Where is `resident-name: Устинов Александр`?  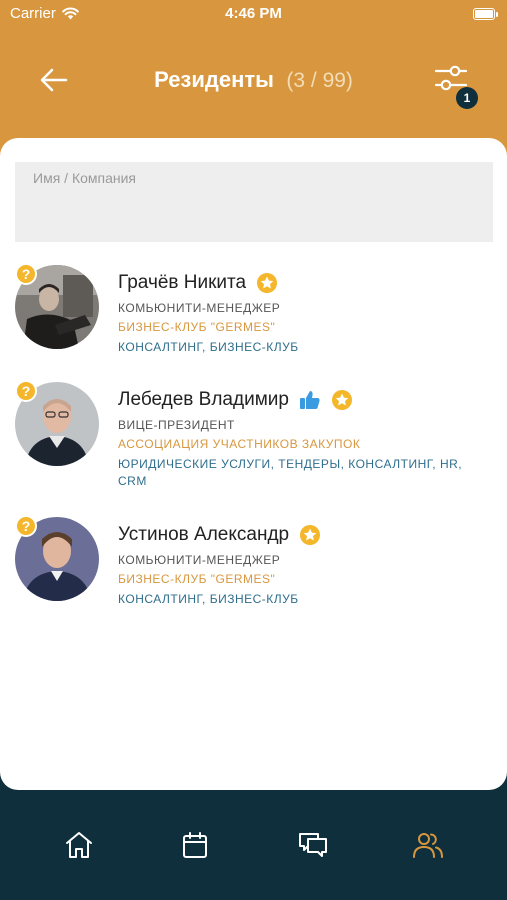
resident-name: Устинов Александр is located at coordinates (204, 534).